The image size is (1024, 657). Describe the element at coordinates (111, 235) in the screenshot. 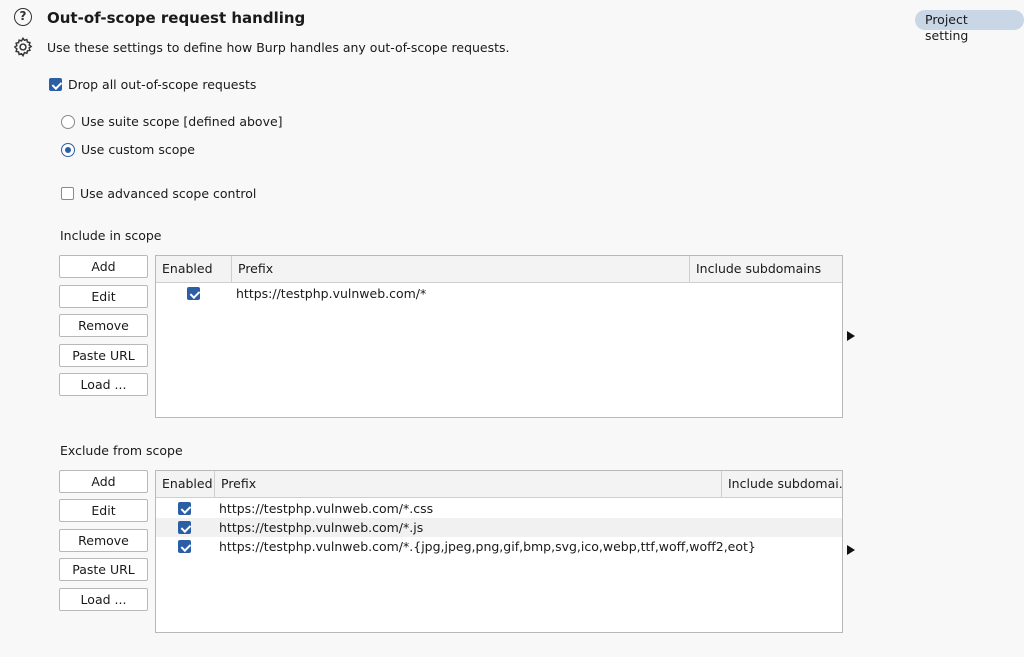

I see `include-scope-label: Include in scope` at that location.